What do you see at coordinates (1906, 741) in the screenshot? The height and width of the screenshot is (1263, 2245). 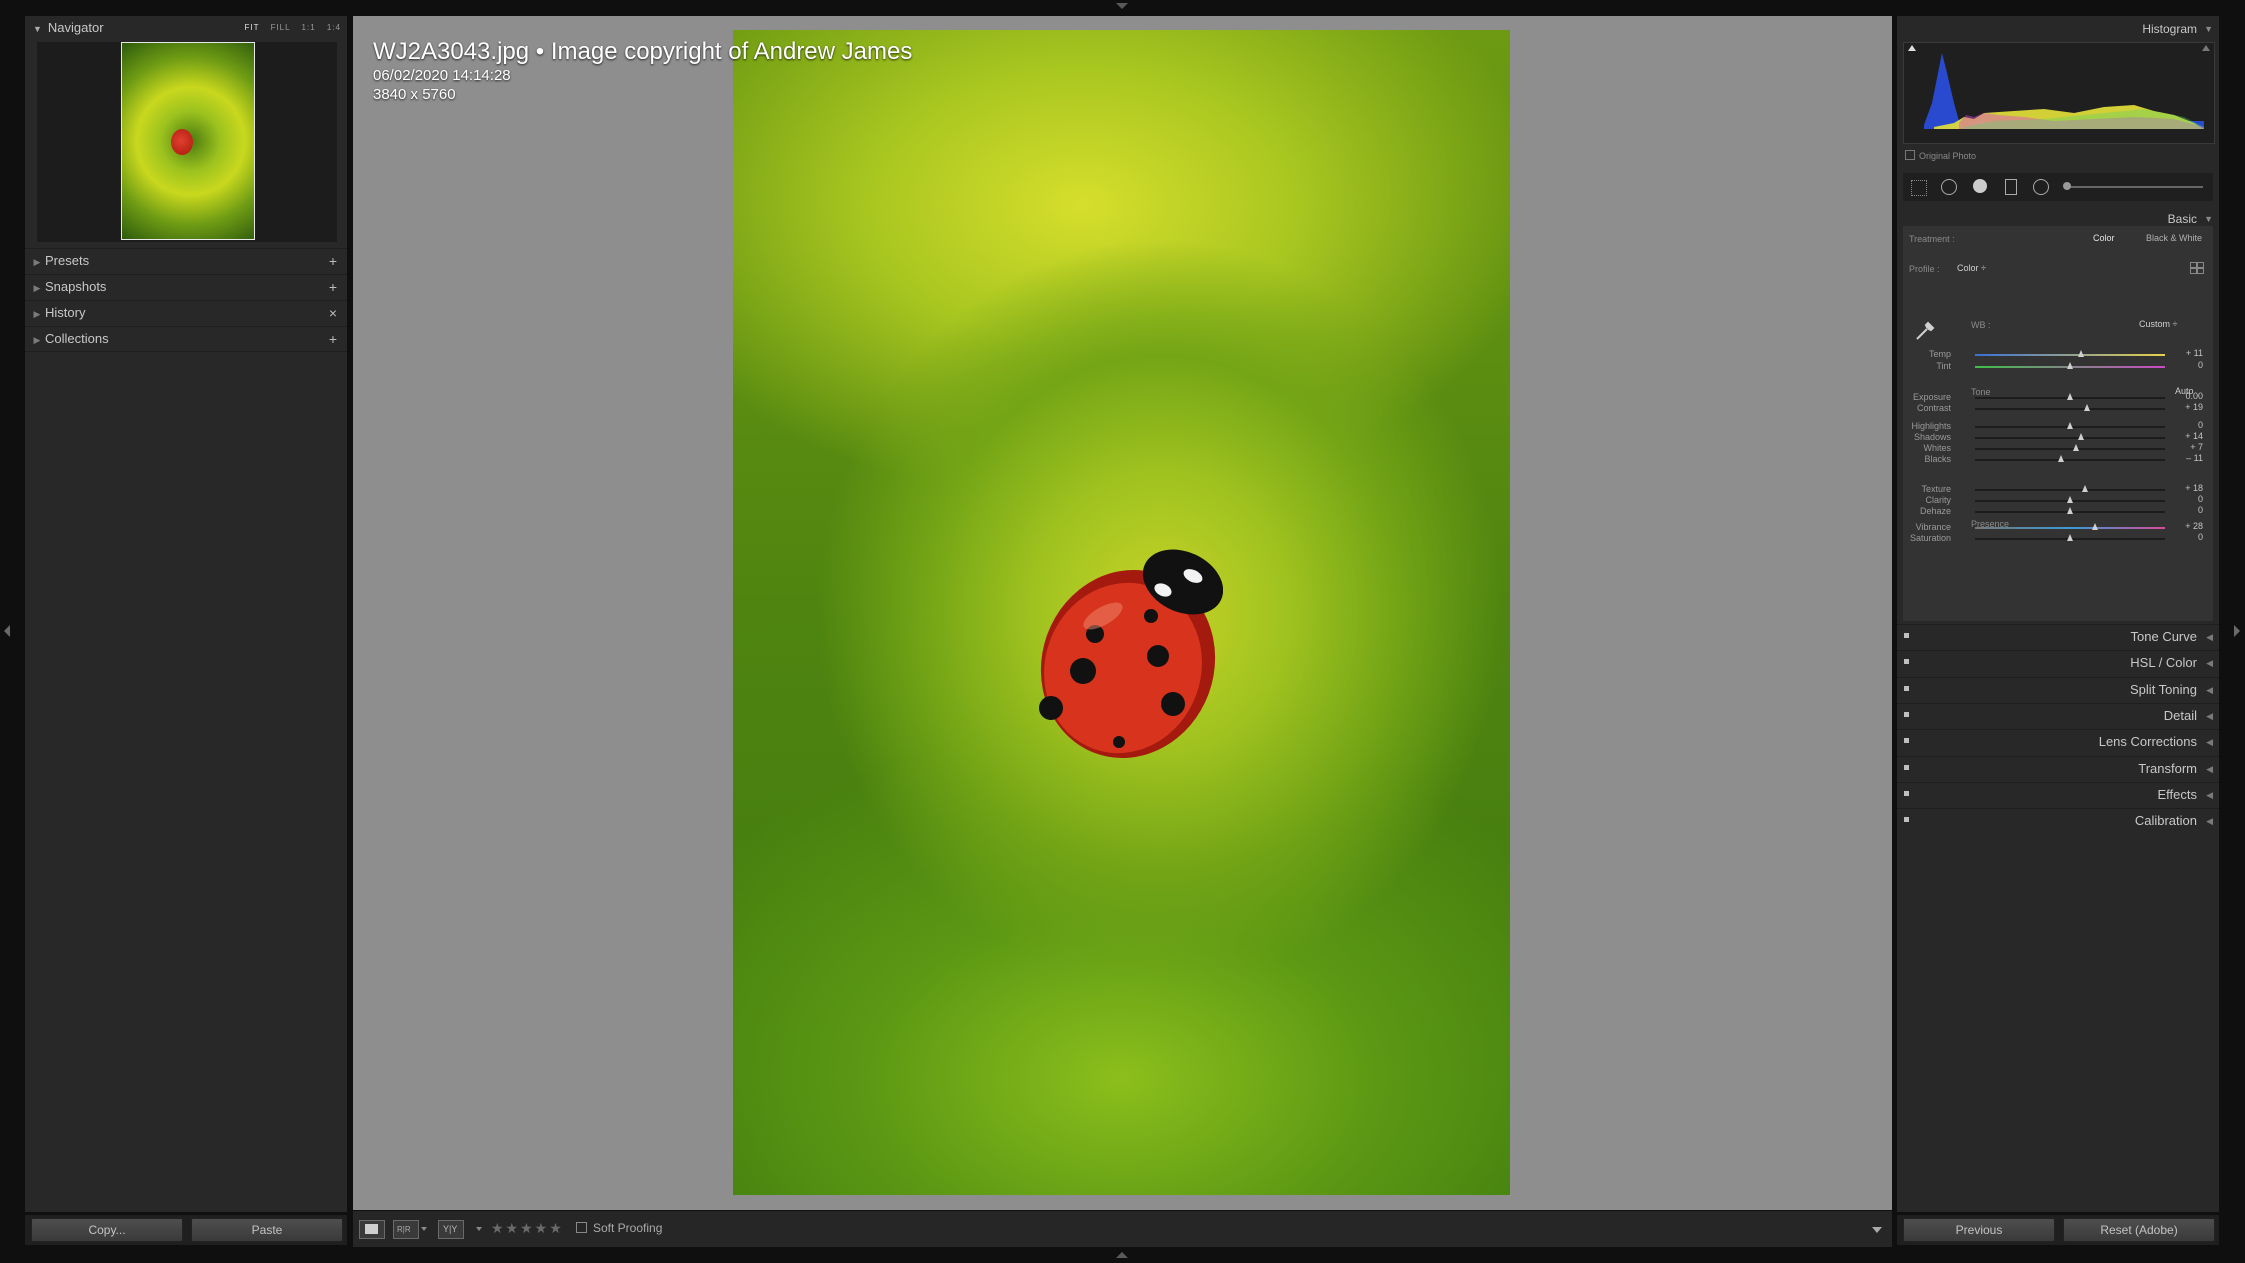 I see `lens-corrections-toggle-switch-icon` at bounding box center [1906, 741].